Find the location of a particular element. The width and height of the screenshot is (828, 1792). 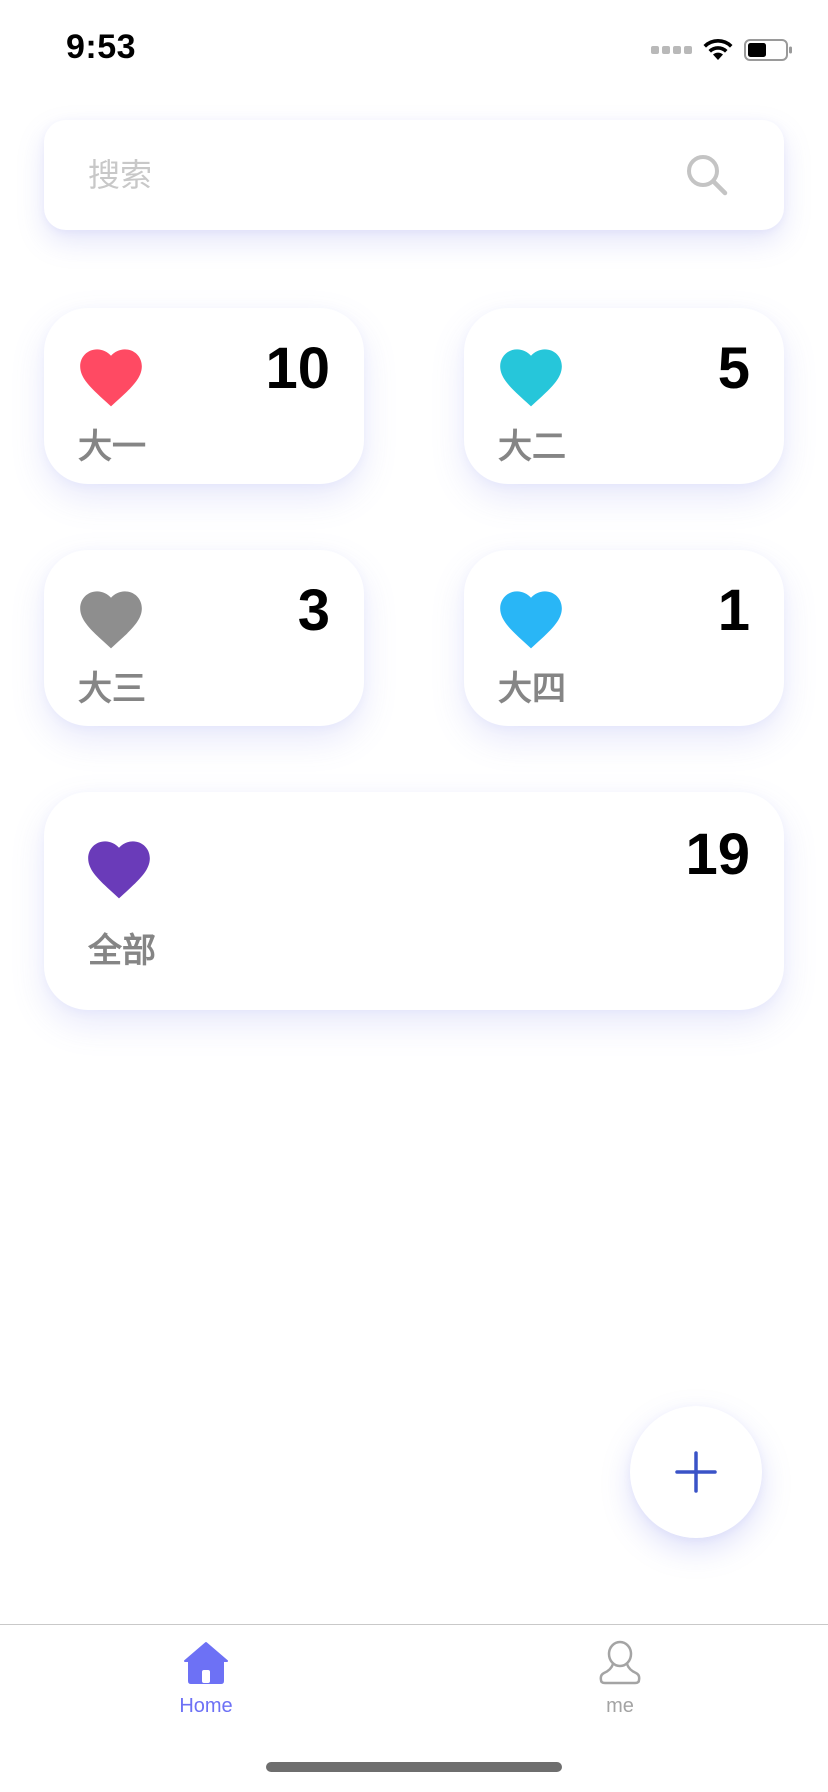

tab-home: Home is located at coordinates (206, 1684).